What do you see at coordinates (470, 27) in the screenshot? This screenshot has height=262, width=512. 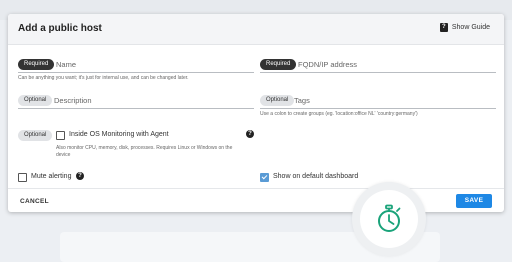 I see `show-guide-label: Show Guide` at bounding box center [470, 27].